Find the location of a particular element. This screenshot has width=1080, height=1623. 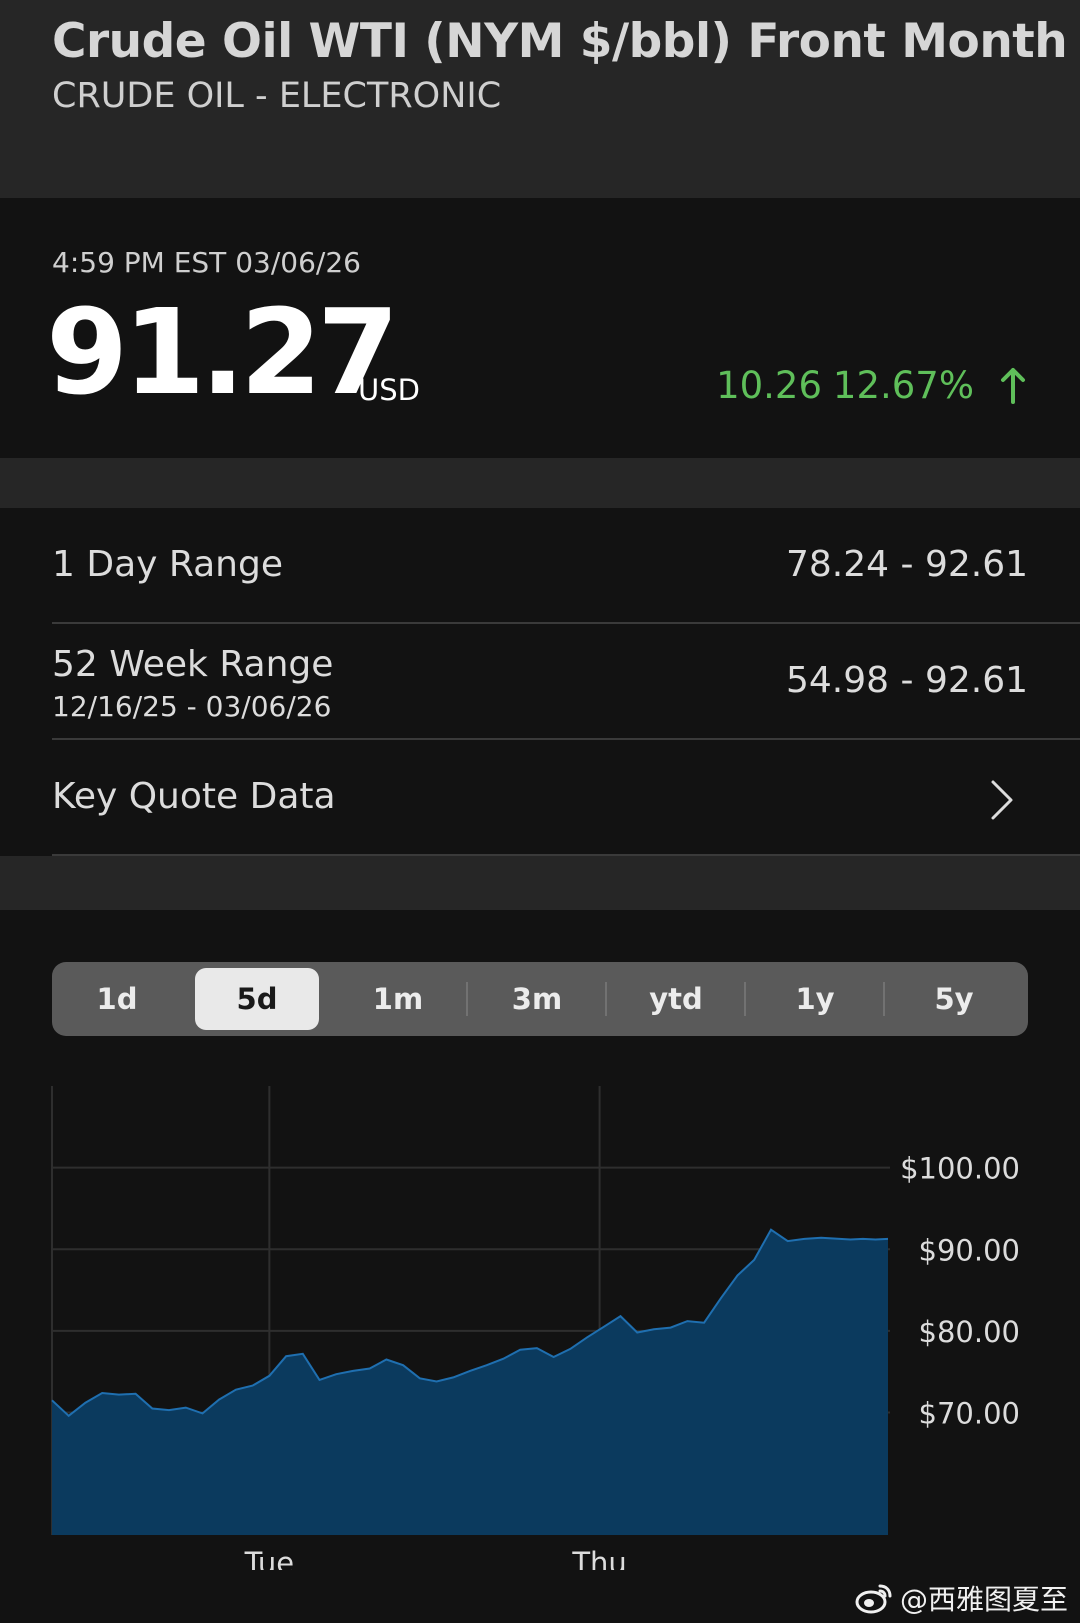

week52-range-value: 54.98 - 92.61 is located at coordinates (907, 680).